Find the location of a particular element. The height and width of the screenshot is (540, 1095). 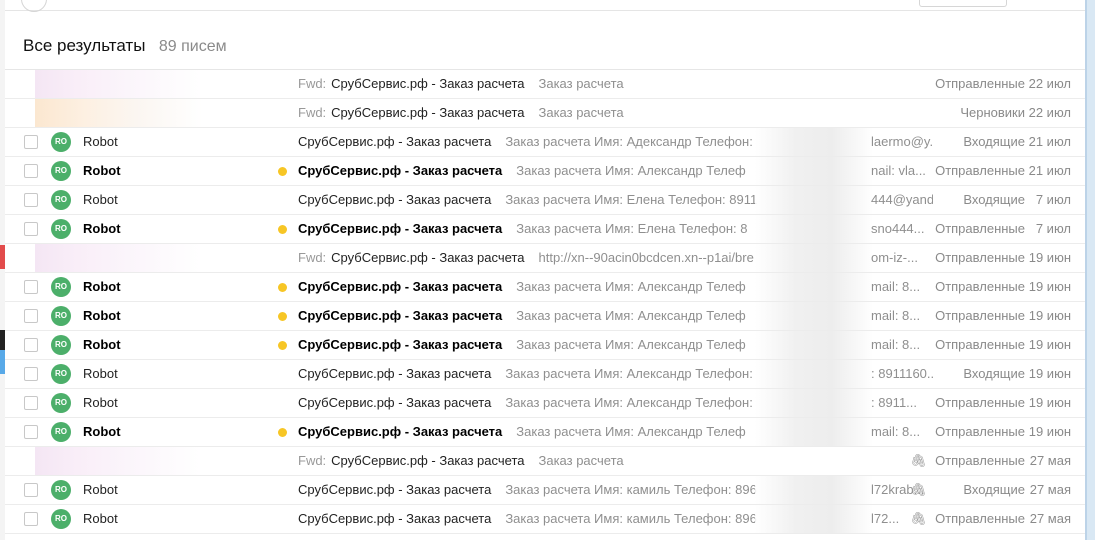

snippet: Заказ расчета Имя: Александр Телеф is located at coordinates (631, 344).